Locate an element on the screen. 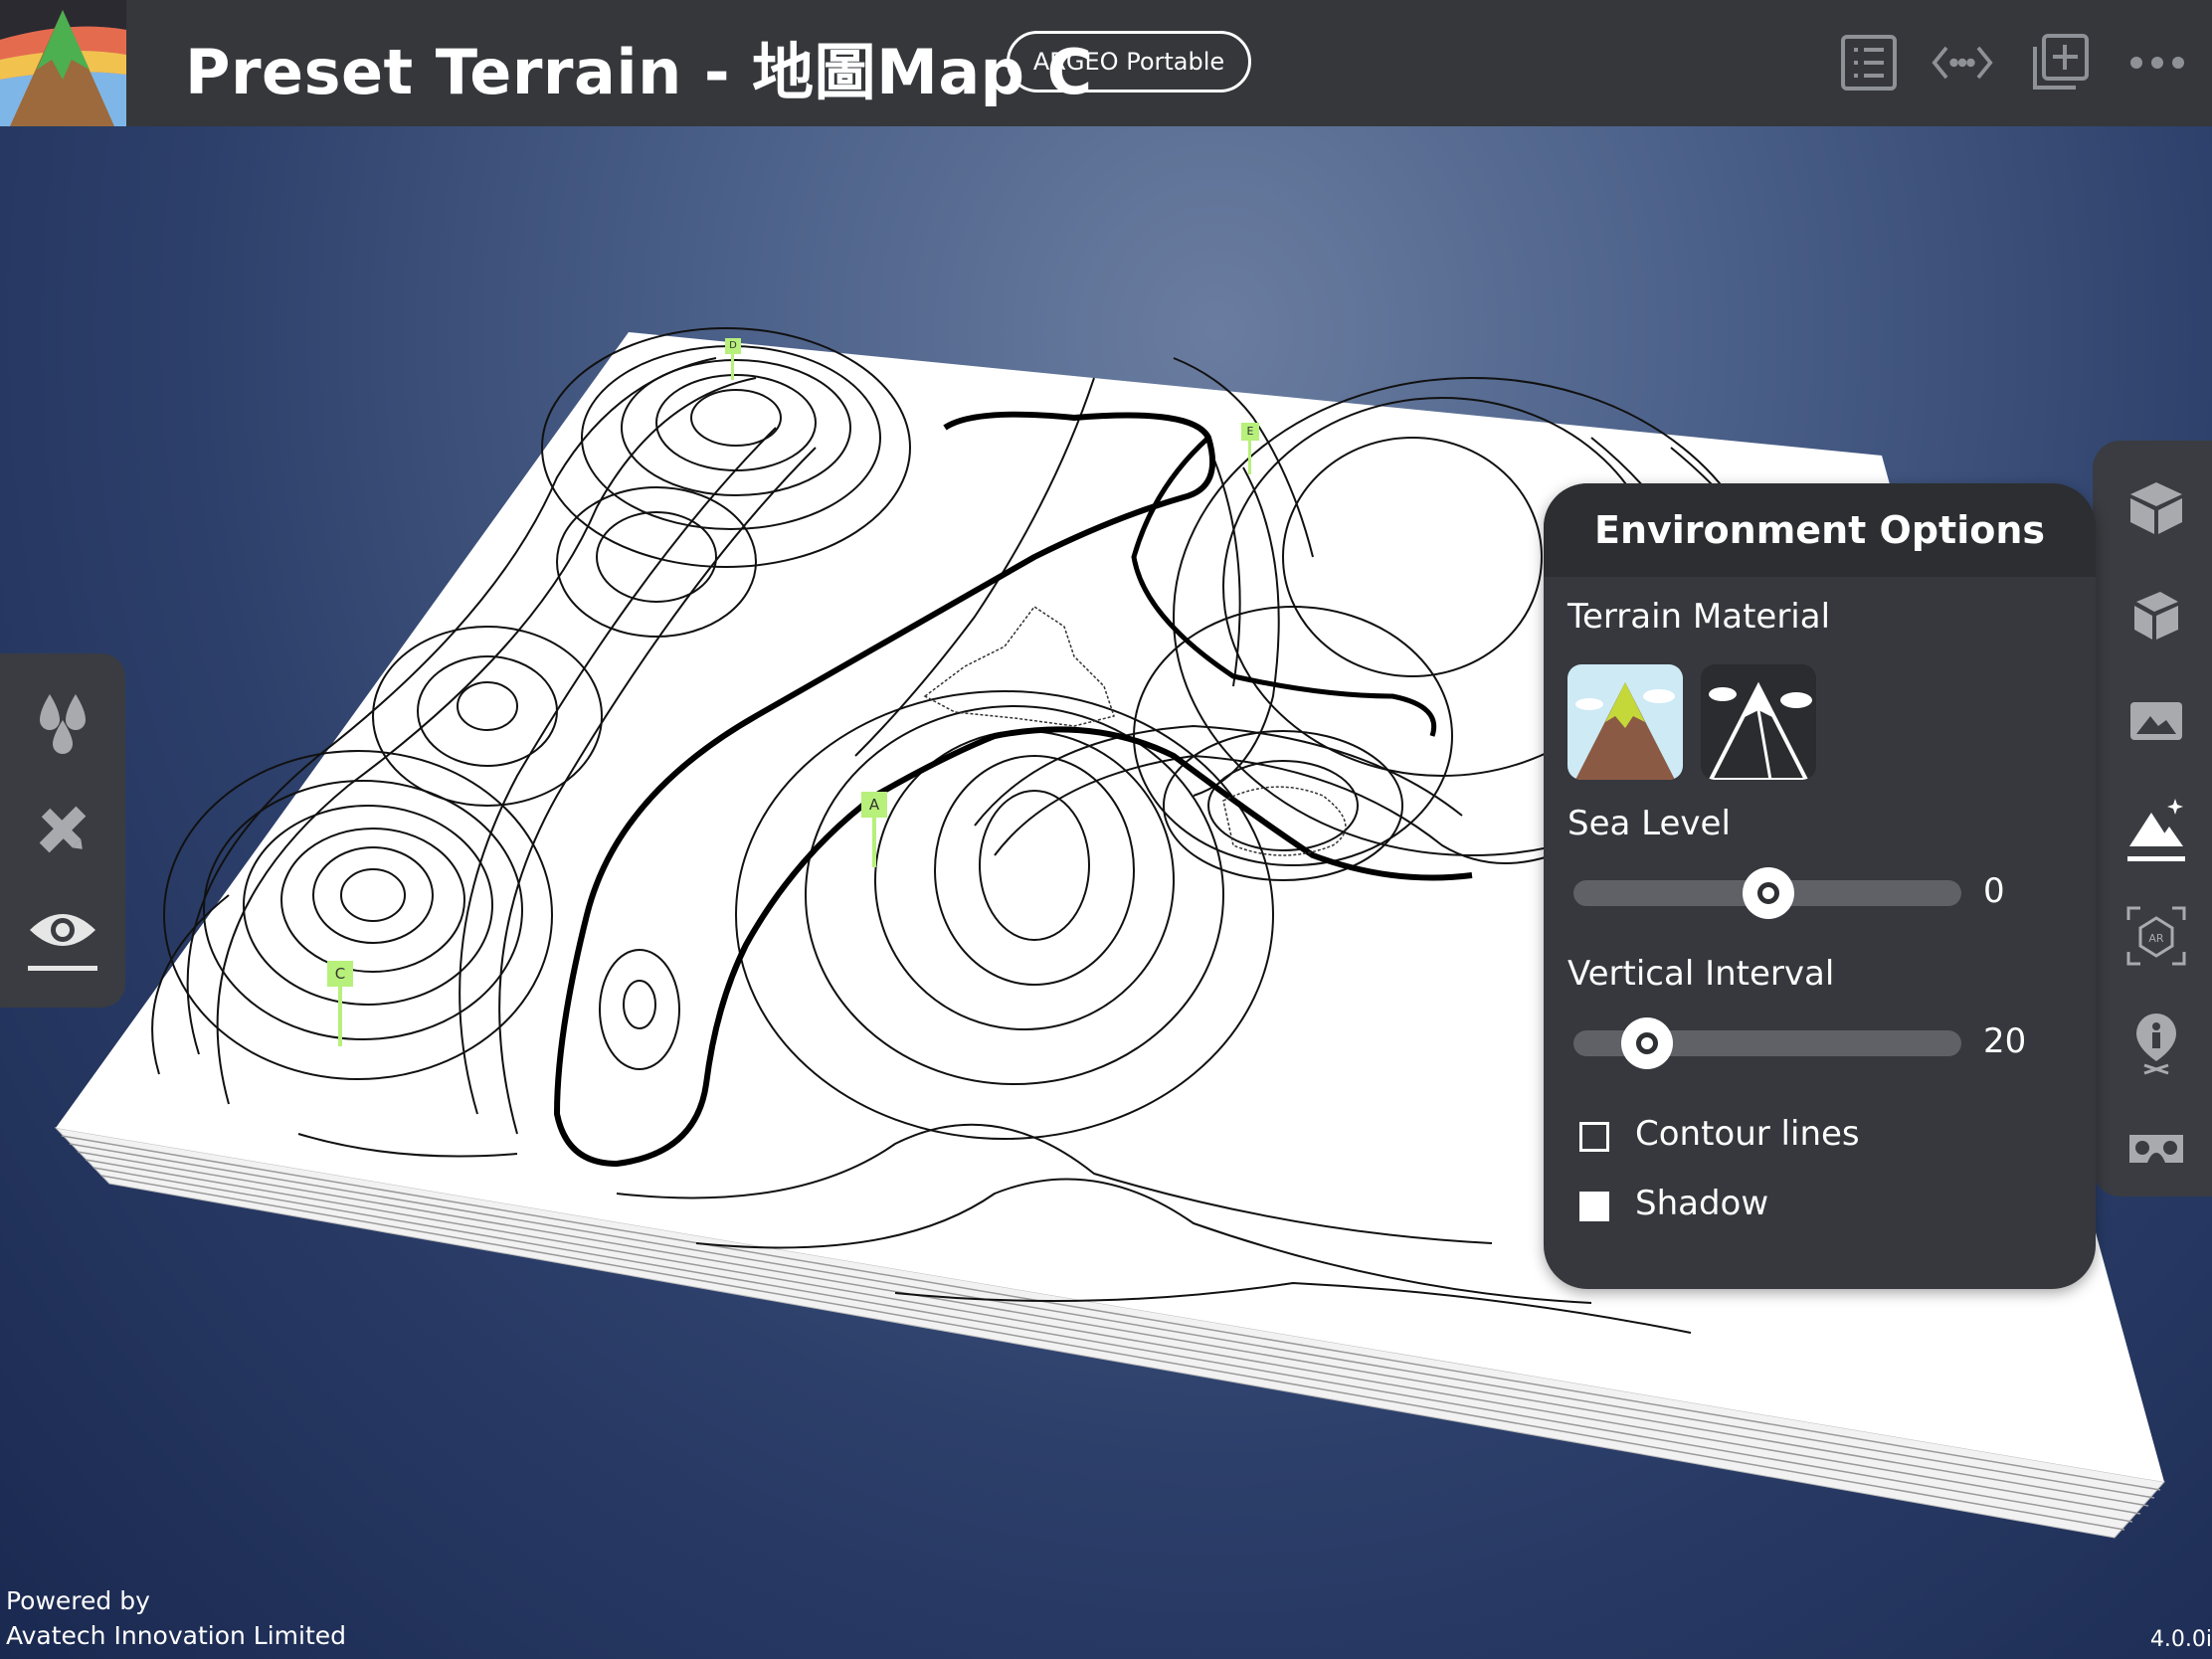 This screenshot has height=1659, width=2212. app-logo is located at coordinates (63, 63).